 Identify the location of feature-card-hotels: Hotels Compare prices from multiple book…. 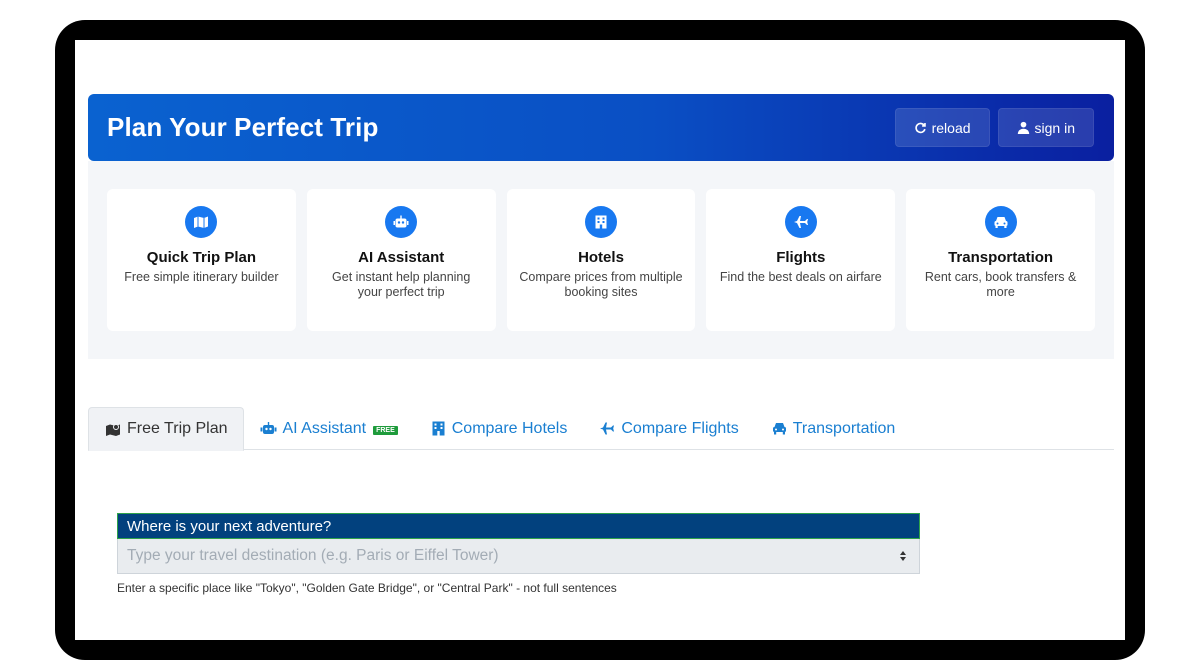
(601, 260).